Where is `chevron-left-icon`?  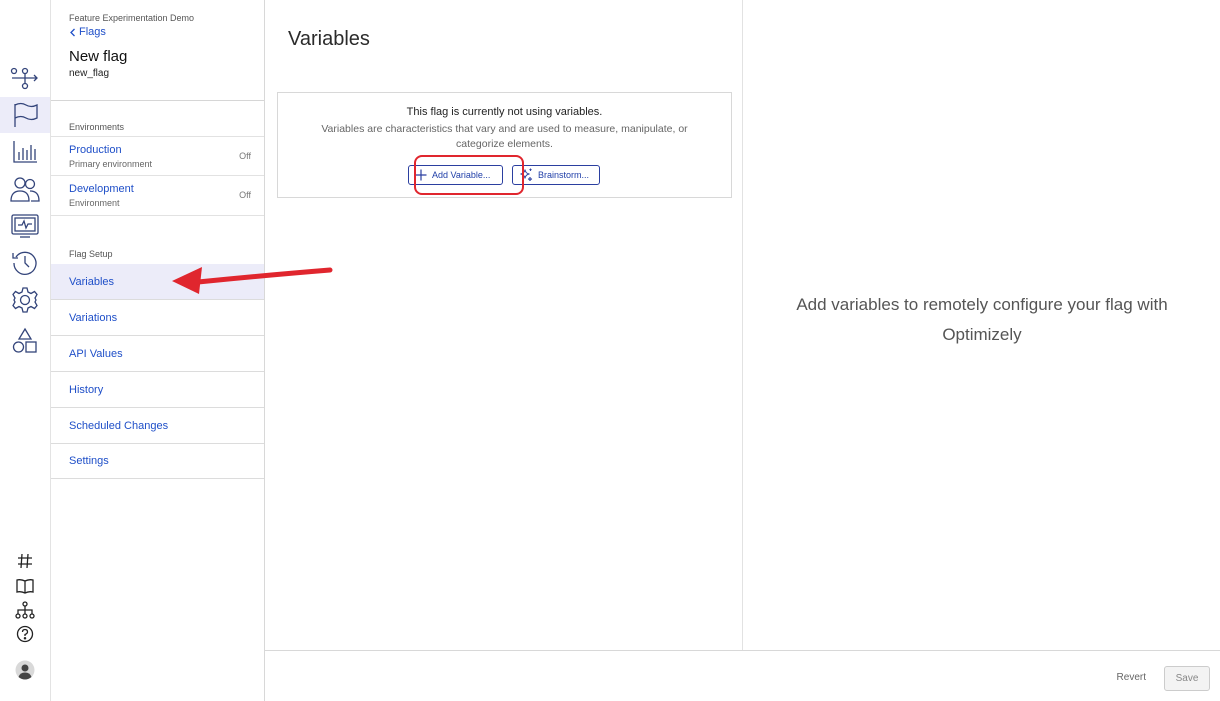
chevron-left-icon is located at coordinates (72, 32).